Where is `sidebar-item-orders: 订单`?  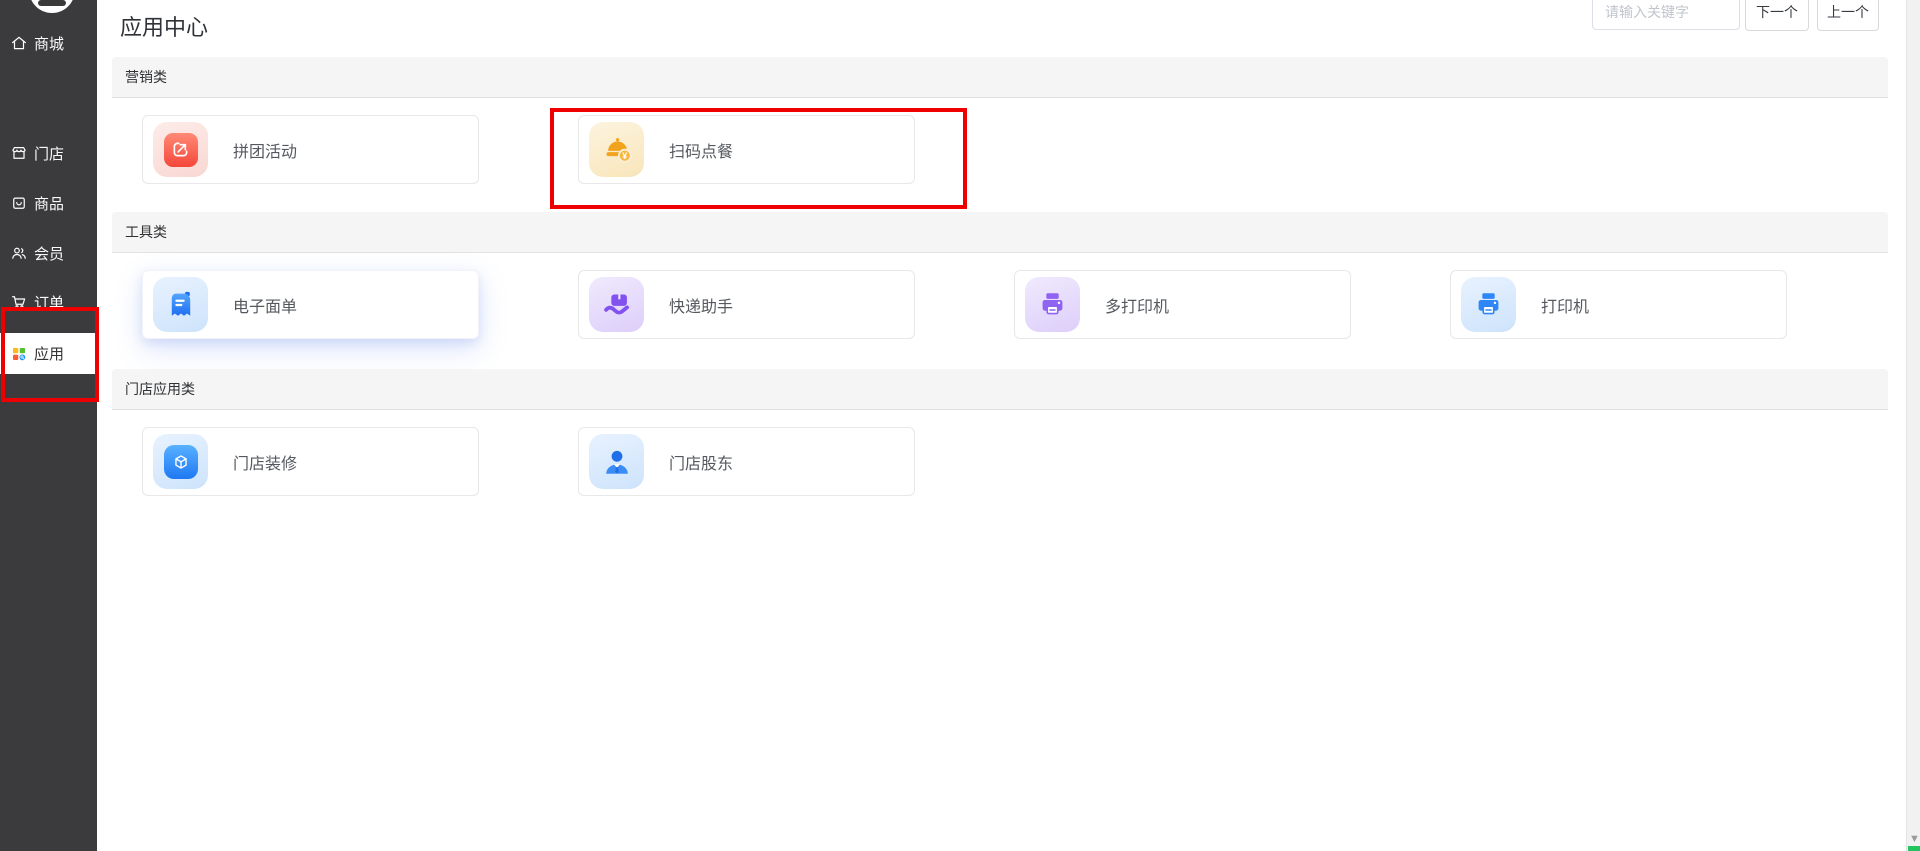
sidebar-item-orders: 订单 is located at coordinates (48, 302).